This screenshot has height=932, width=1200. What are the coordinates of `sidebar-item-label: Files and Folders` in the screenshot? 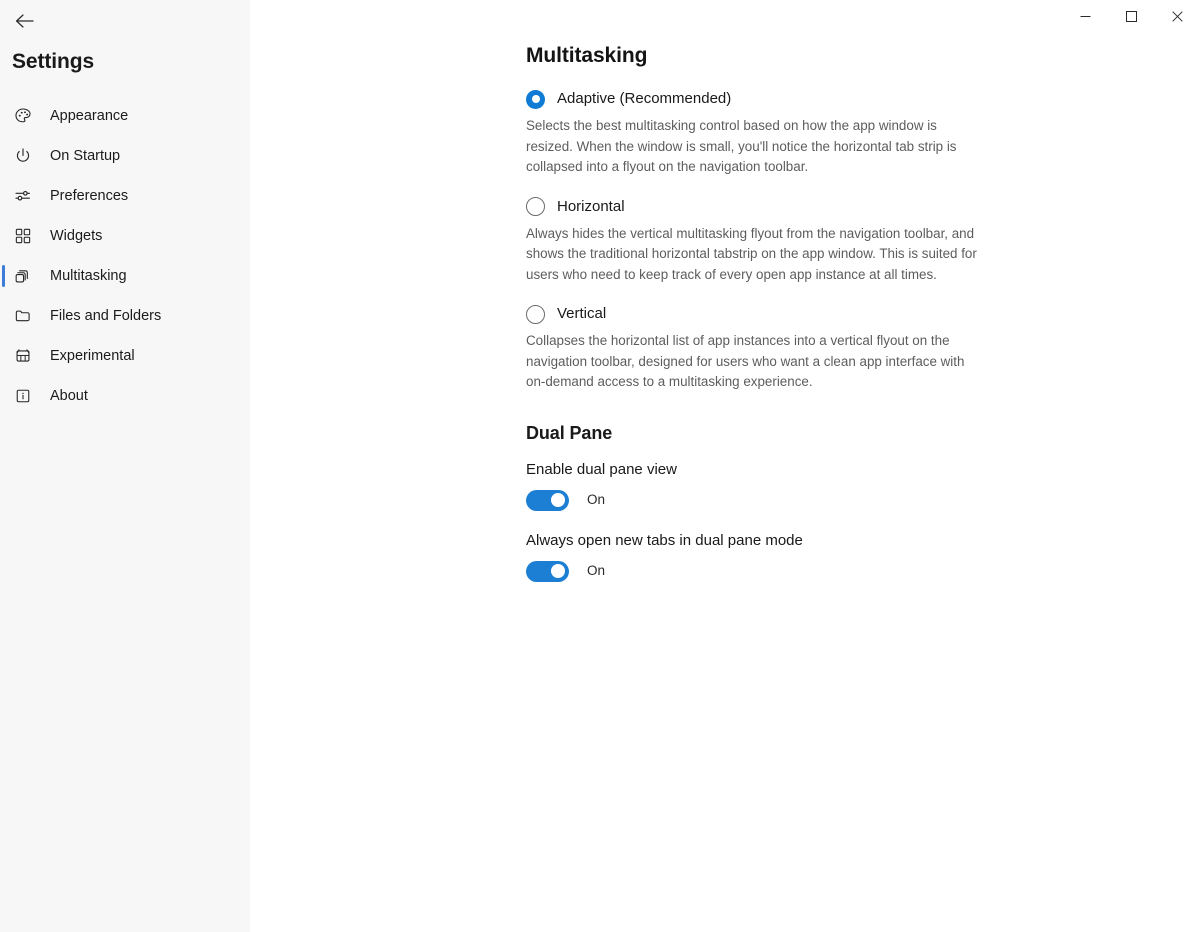 It's located at (106, 316).